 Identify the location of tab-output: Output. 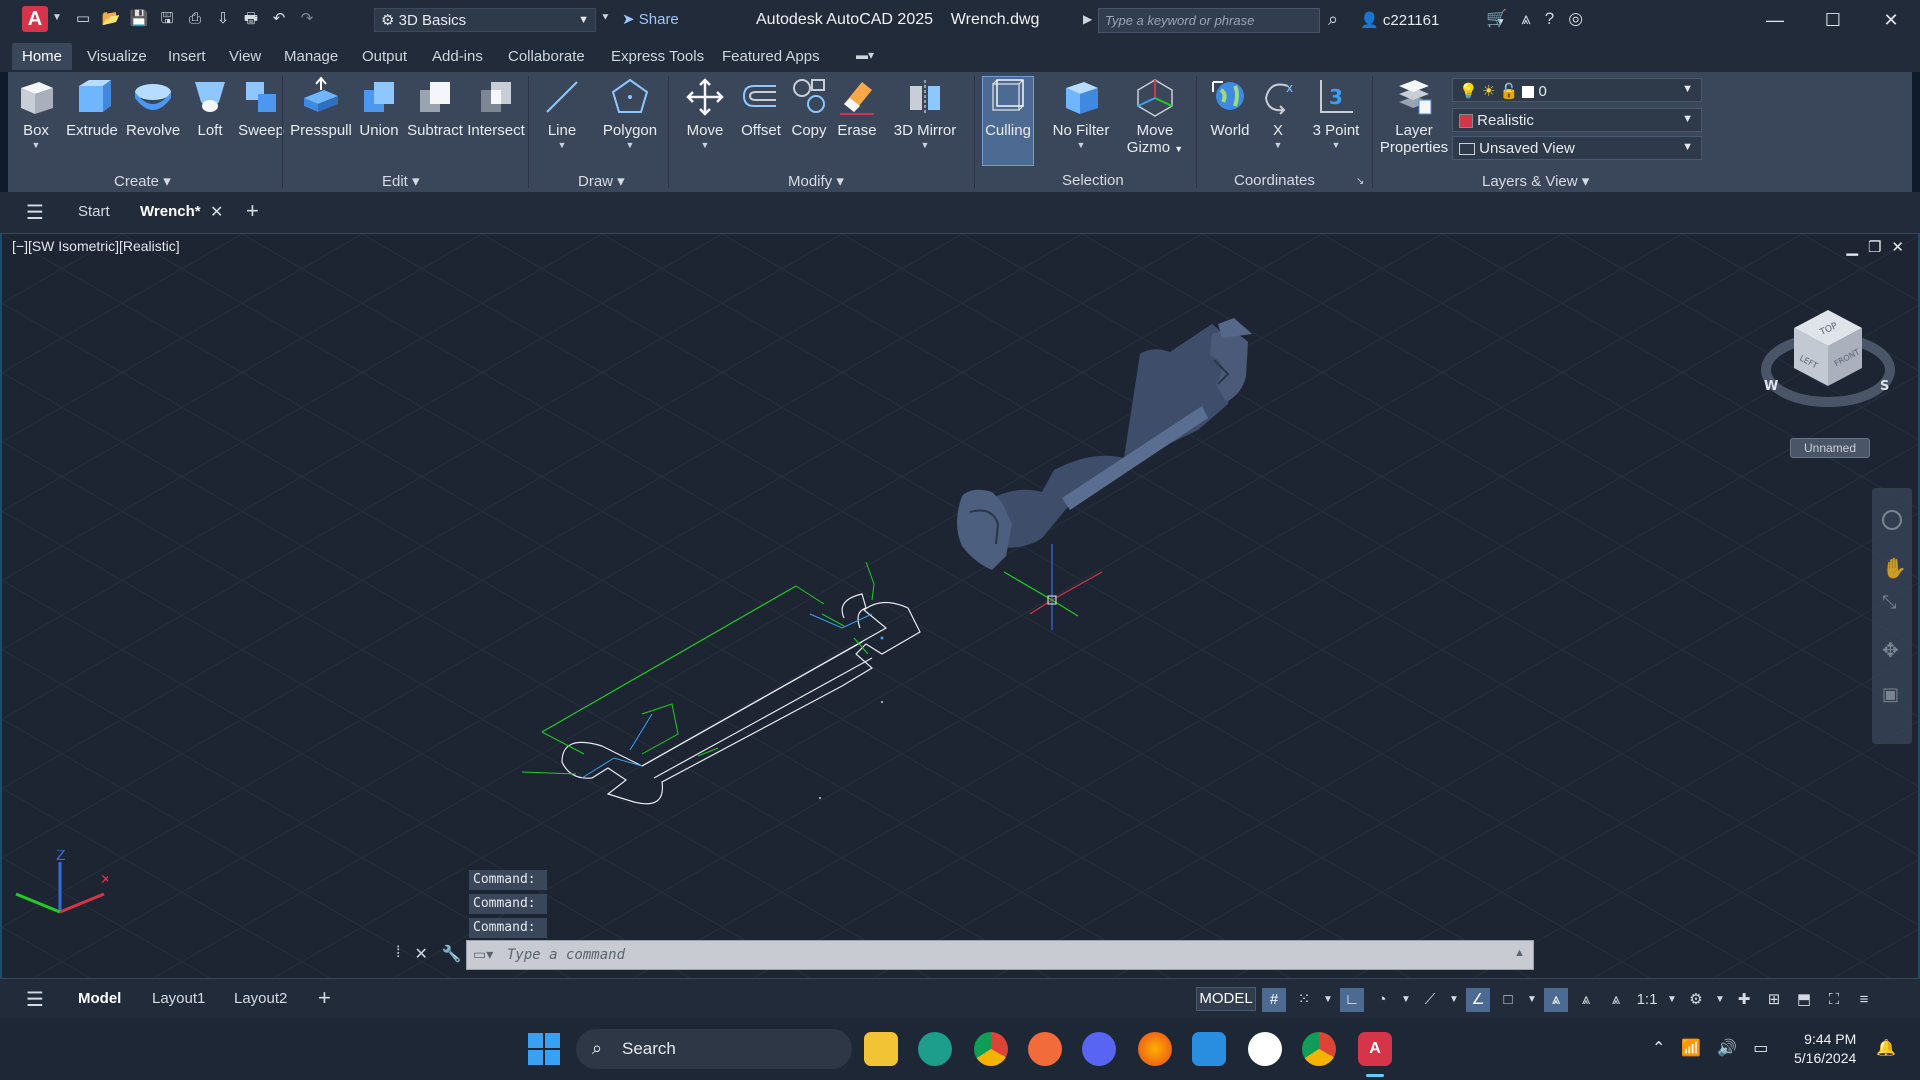
(384, 56).